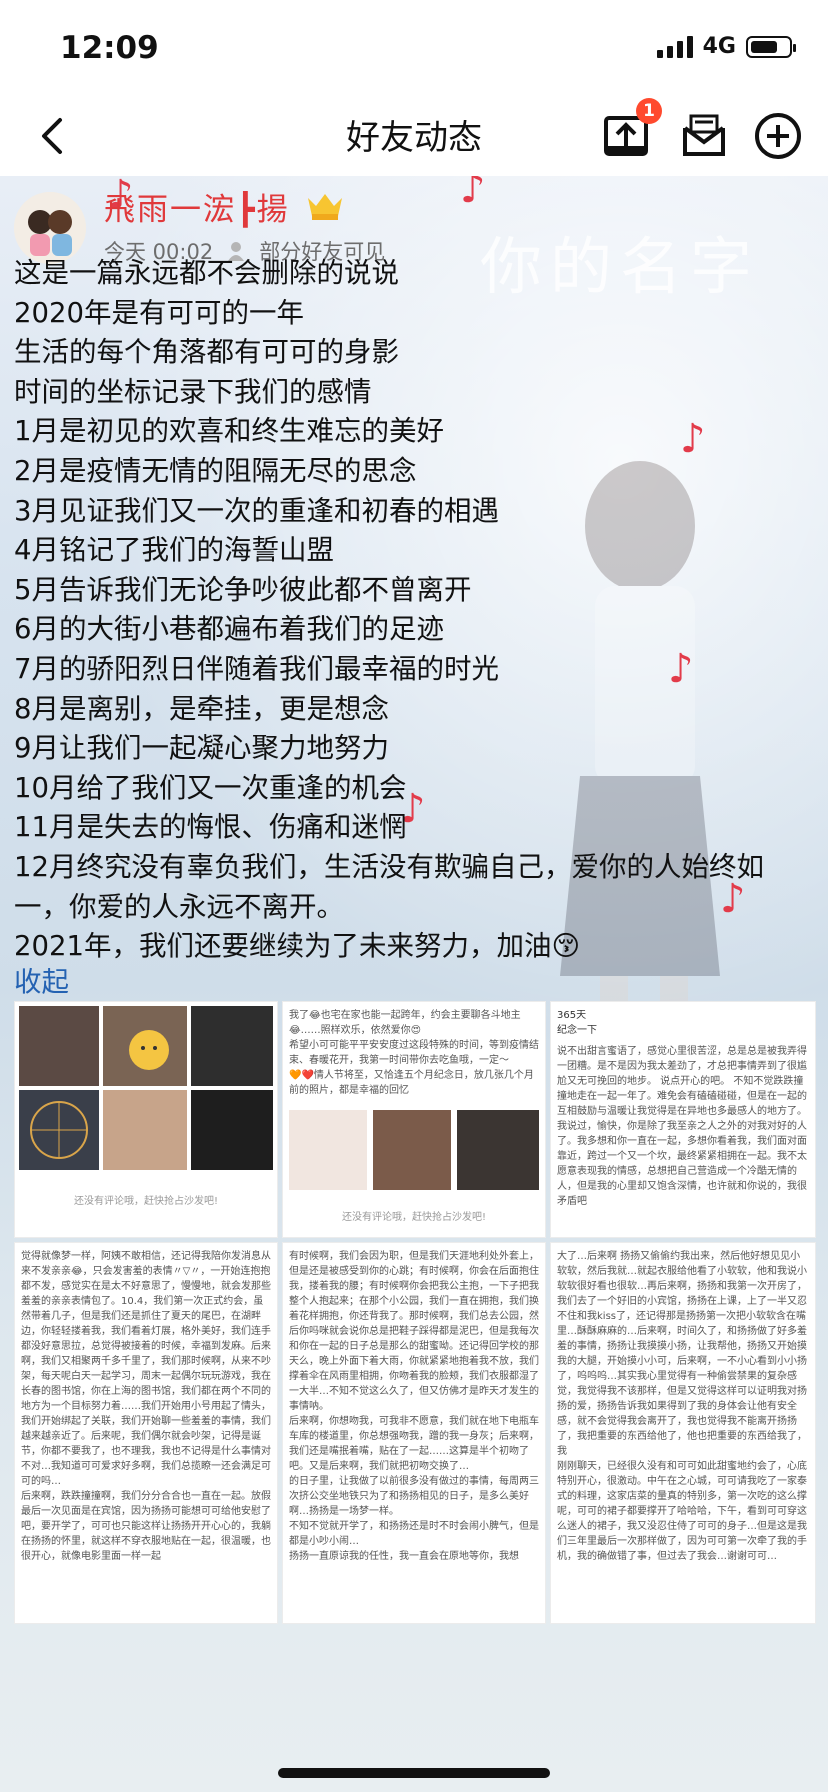 The width and height of the screenshot is (828, 1792). Describe the element at coordinates (149, 1050) in the screenshot. I see `emoji-face-icon` at that location.